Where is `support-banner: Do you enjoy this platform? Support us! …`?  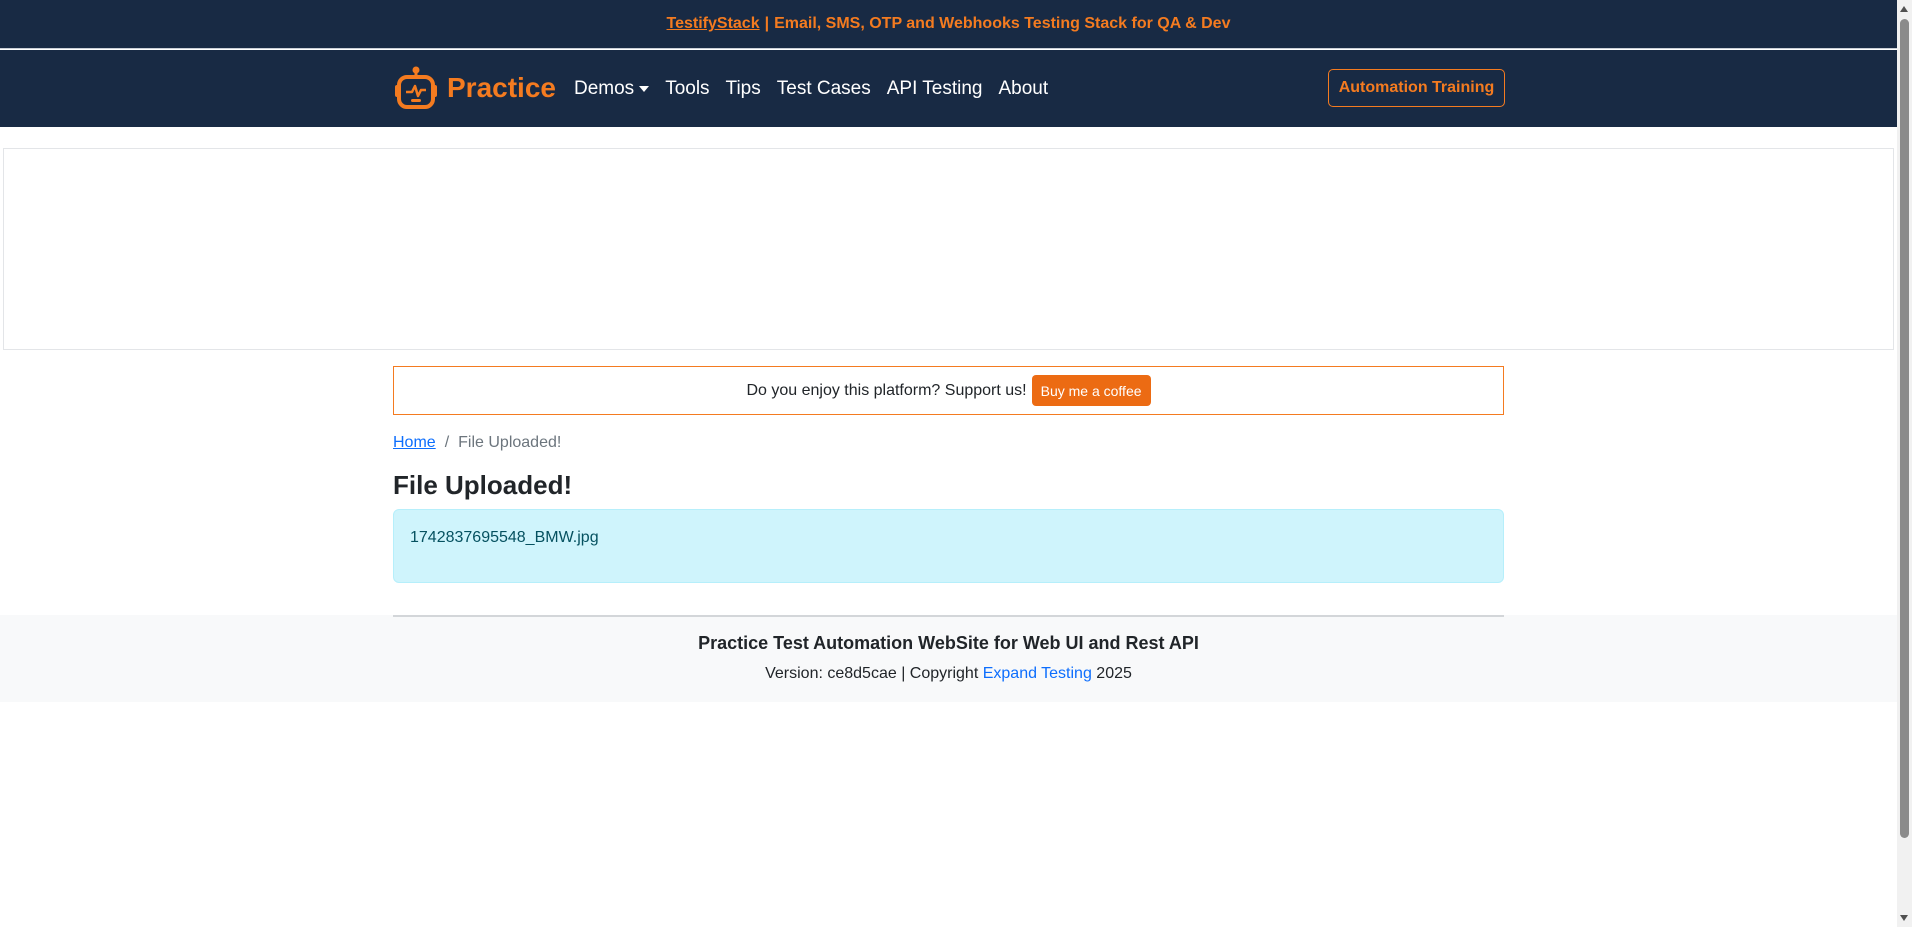
support-banner: Do you enjoy this platform? Support us! … is located at coordinates (948, 390).